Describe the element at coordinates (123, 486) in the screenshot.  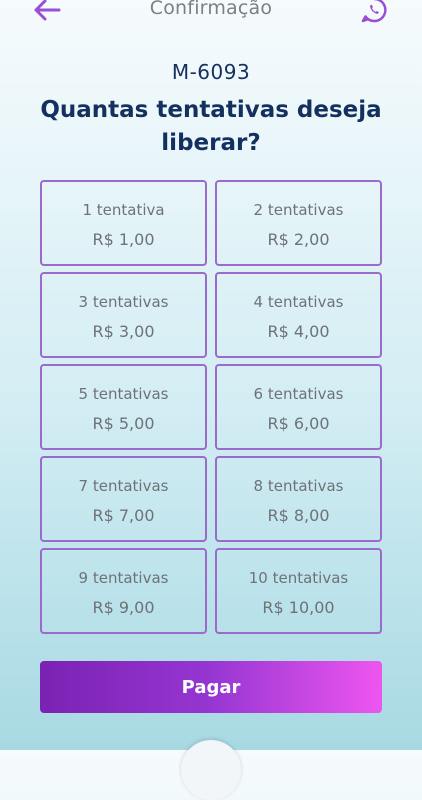
I see `option-label: 7 tentativas` at that location.